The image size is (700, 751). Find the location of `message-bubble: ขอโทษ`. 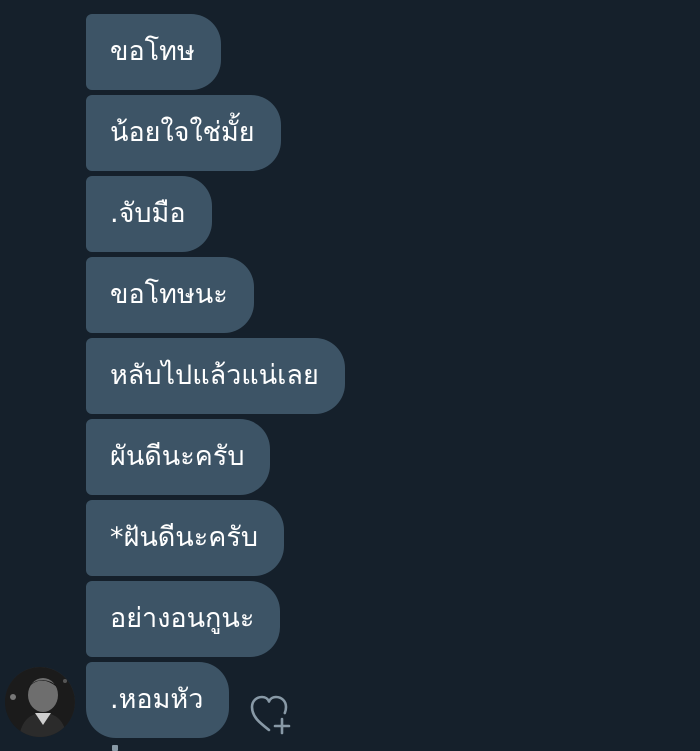

message-bubble: ขอโทษ is located at coordinates (153, 52).